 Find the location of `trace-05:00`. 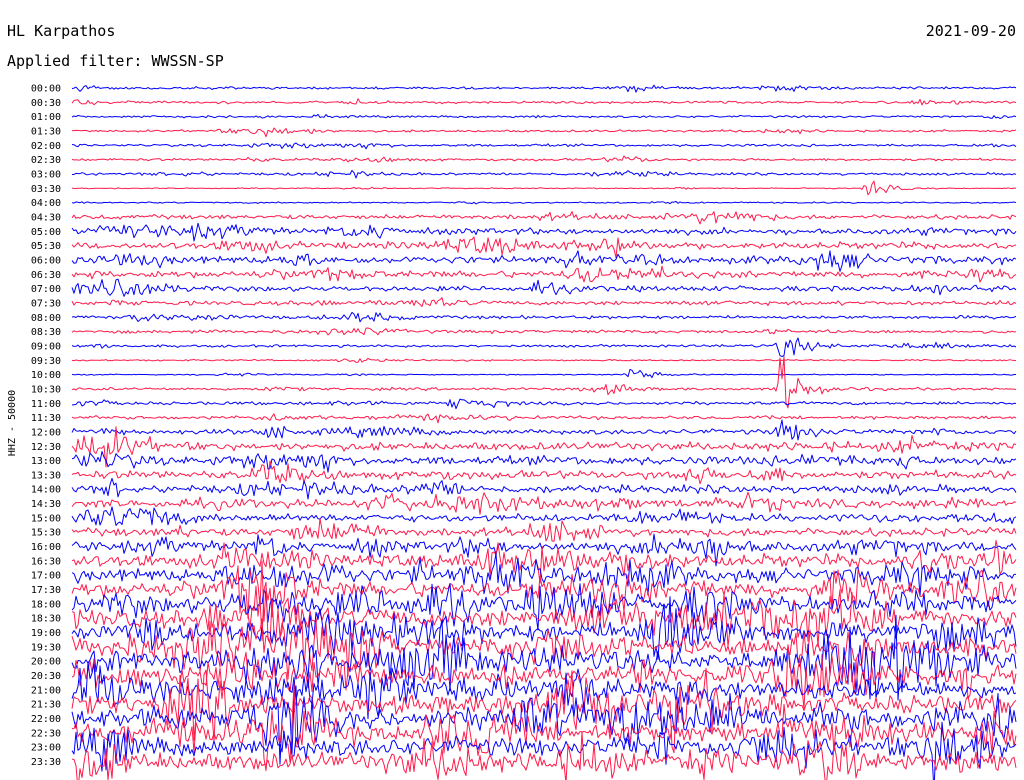

trace-05:00 is located at coordinates (544, 232).